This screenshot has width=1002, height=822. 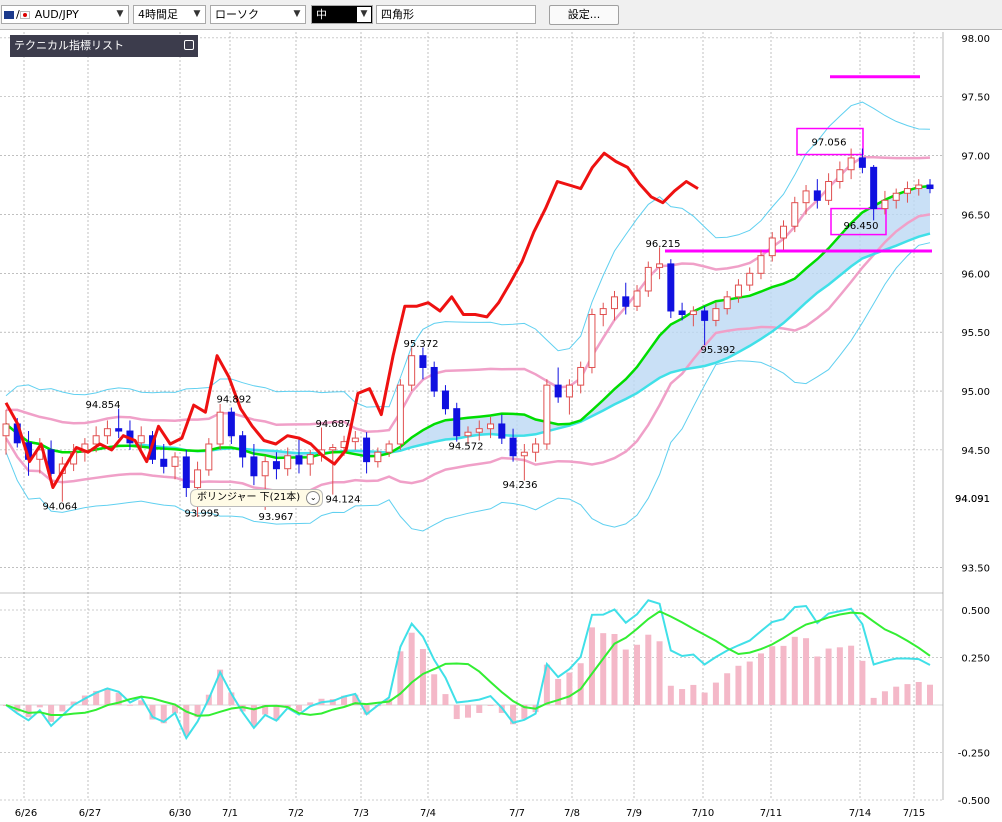 I want to click on price-label: 94.124, so click(x=343, y=499).